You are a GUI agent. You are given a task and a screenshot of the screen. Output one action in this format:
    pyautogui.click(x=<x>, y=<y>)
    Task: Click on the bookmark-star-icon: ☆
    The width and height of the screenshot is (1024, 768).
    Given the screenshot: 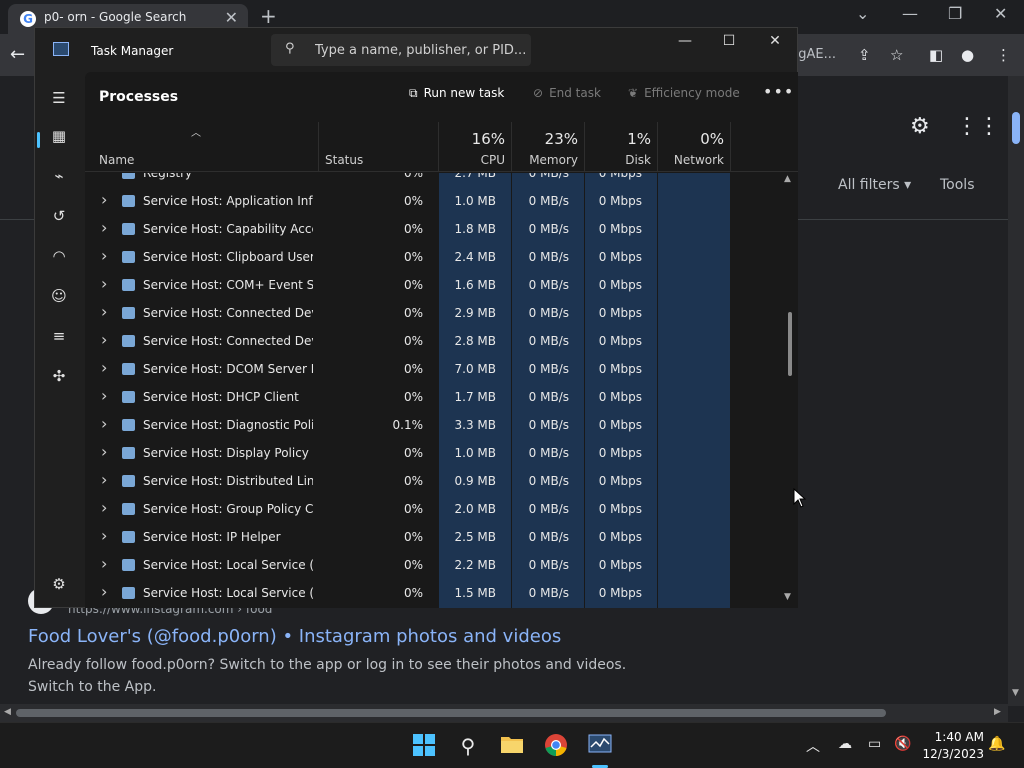 What is the action you would take?
    pyautogui.click(x=896, y=55)
    